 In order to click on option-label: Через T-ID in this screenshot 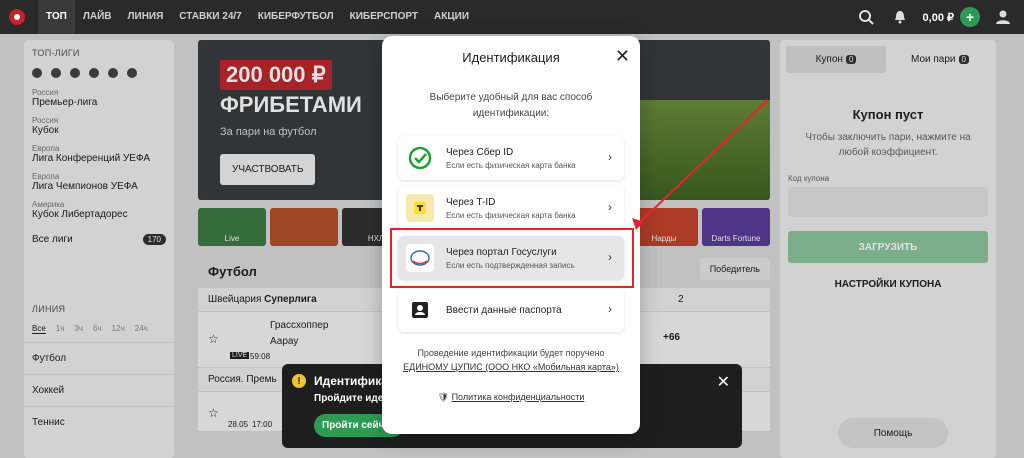, I will do `click(471, 202)`.